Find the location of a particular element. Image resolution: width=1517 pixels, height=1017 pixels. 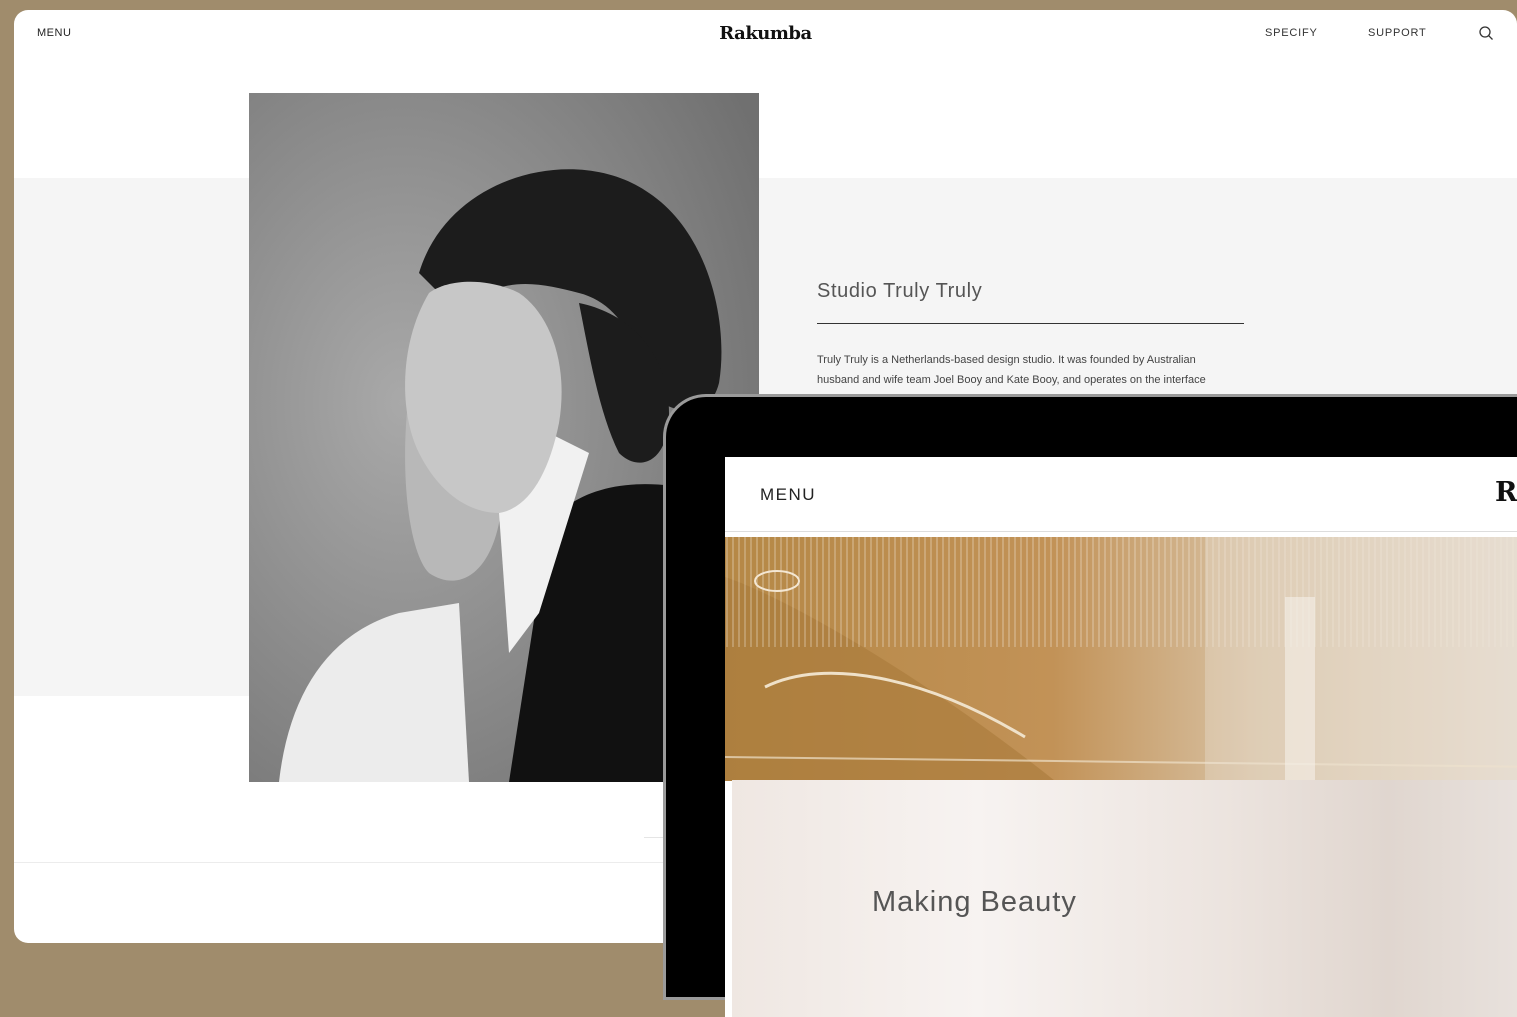

search-icon is located at coordinates (1486, 33).